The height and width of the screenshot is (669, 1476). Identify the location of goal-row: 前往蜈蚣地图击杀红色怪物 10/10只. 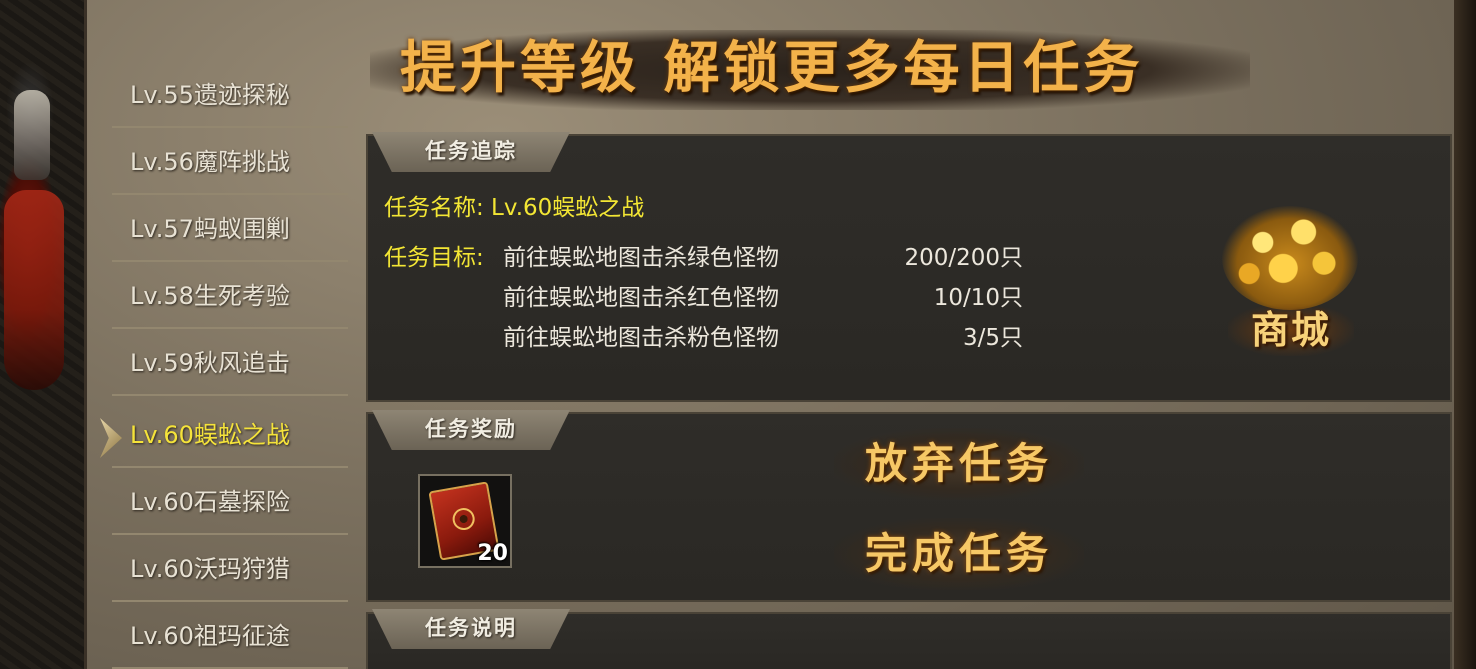
(763, 296).